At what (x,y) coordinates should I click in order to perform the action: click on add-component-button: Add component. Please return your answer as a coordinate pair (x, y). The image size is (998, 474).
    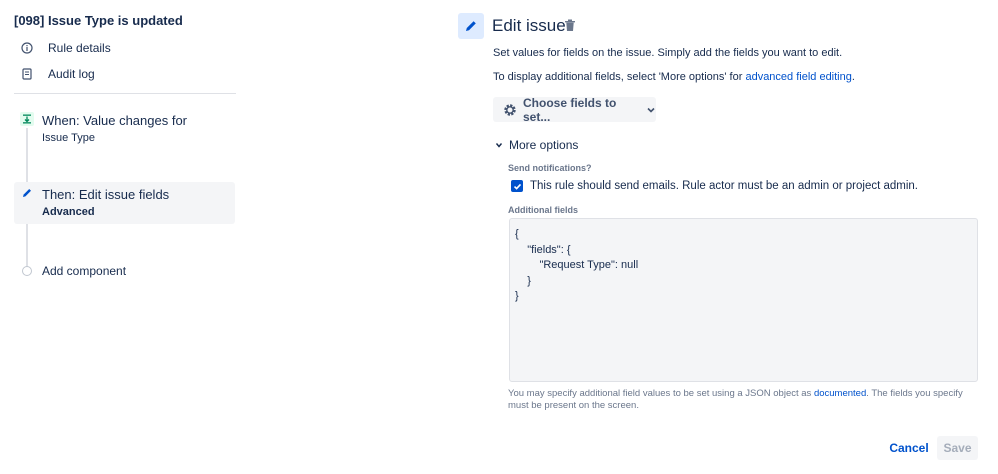
    Looking at the image, I should click on (70, 271).